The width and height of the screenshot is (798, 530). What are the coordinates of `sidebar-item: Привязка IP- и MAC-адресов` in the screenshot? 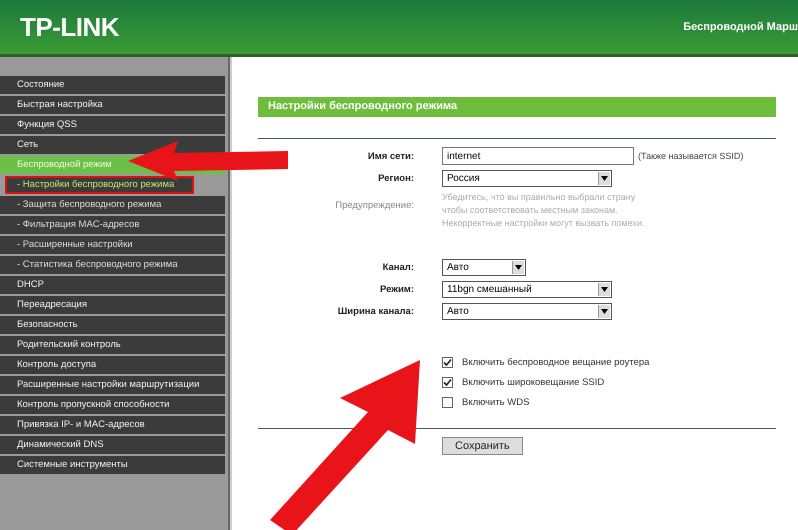 It's located at (112, 425).